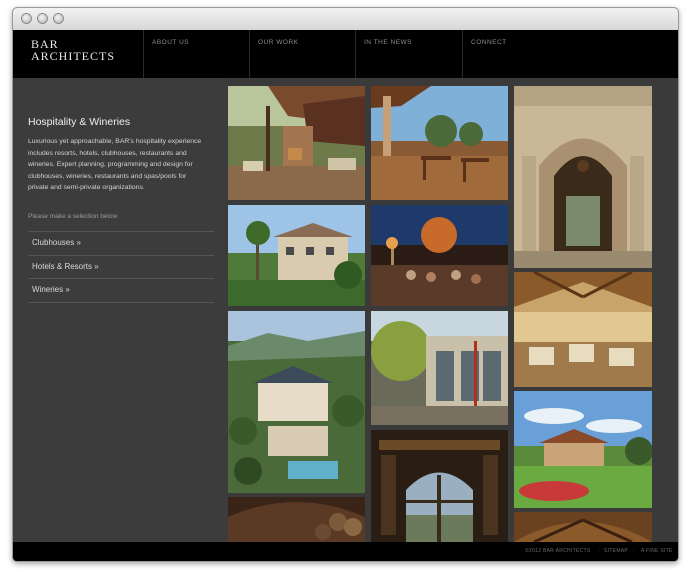  Describe the element at coordinates (121, 244) in the screenshot. I see `menu-item-clubhouses: Clubhouses »` at that location.